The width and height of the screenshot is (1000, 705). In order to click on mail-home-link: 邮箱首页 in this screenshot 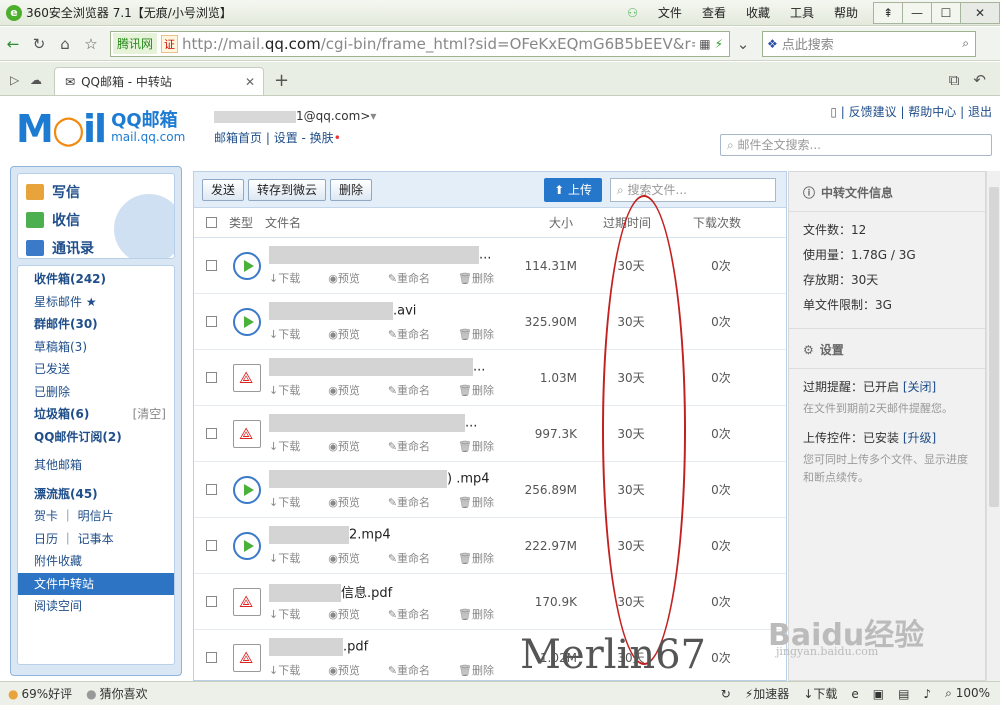, I will do `click(238, 138)`.